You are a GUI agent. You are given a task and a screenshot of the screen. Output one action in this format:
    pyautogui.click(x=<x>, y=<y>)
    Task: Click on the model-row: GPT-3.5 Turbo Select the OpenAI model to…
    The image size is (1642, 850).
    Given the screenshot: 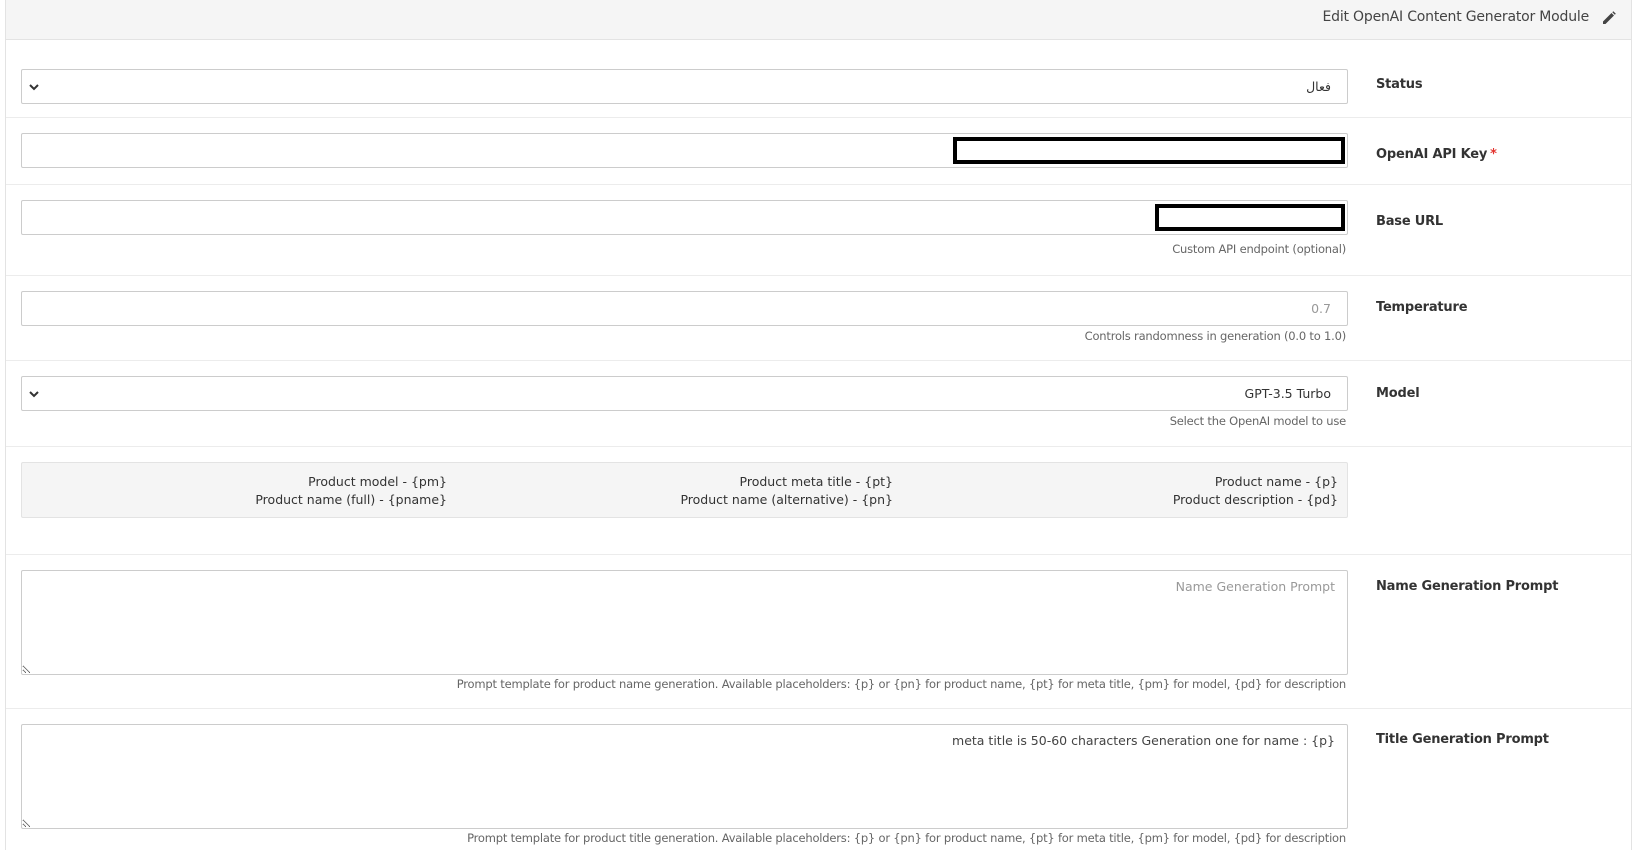 What is the action you would take?
    pyautogui.click(x=818, y=404)
    